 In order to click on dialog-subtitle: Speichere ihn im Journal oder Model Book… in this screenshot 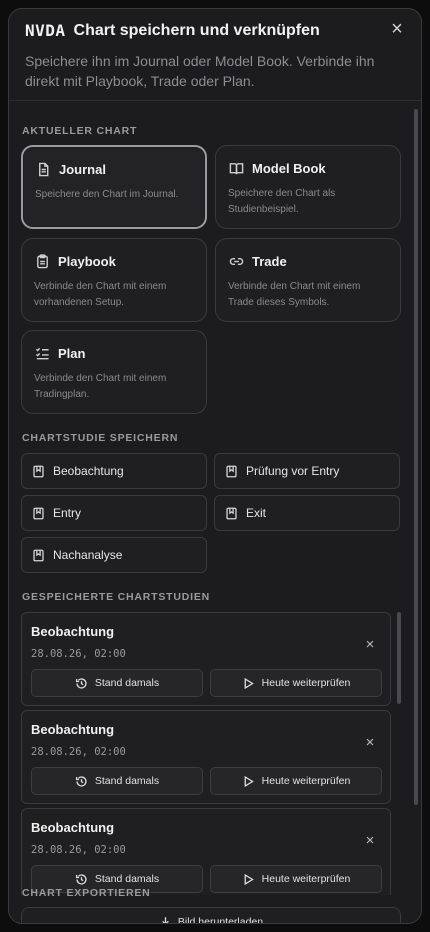, I will do `click(200, 71)`.